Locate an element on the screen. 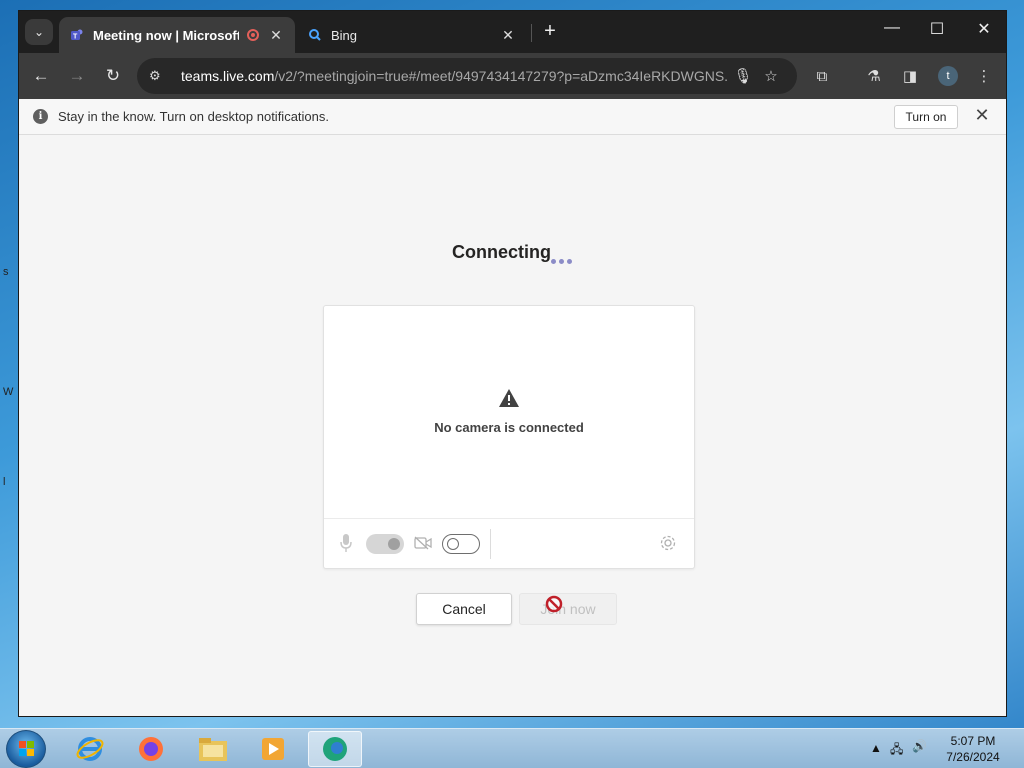 The width and height of the screenshot is (1024, 768). site-info-icon: ⚙ is located at coordinates (161, 76).